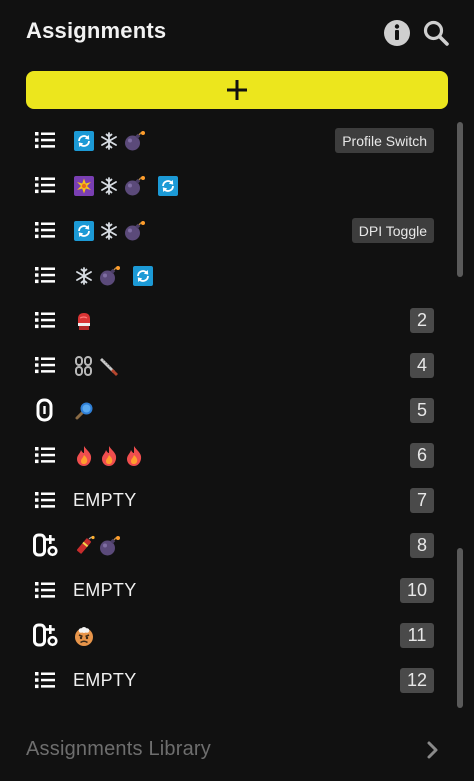  Describe the element at coordinates (237, 750) in the screenshot. I see `assignments-library-link: Assignments Library` at that location.